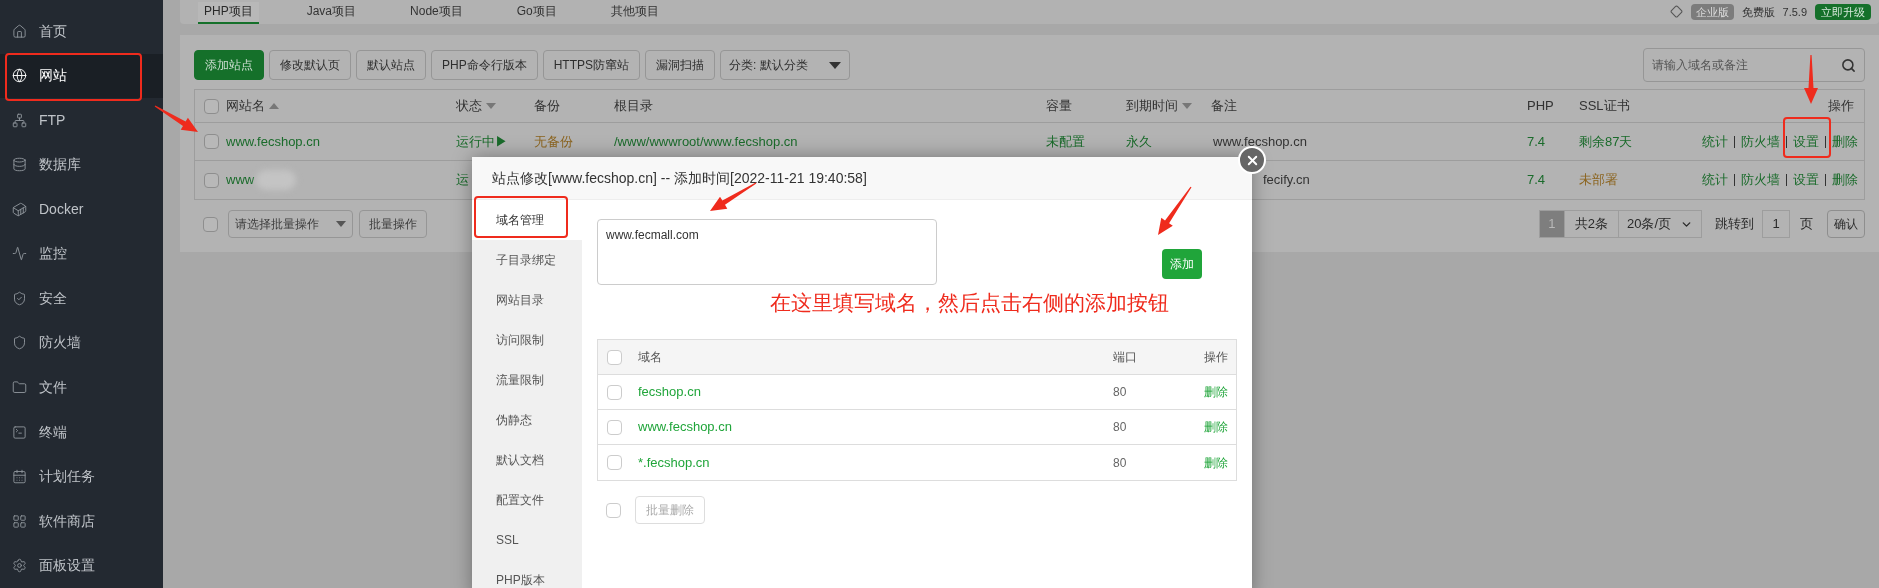  What do you see at coordinates (1260, 141) in the screenshot?
I see `remark-text: www.fecshop.cn` at bounding box center [1260, 141].